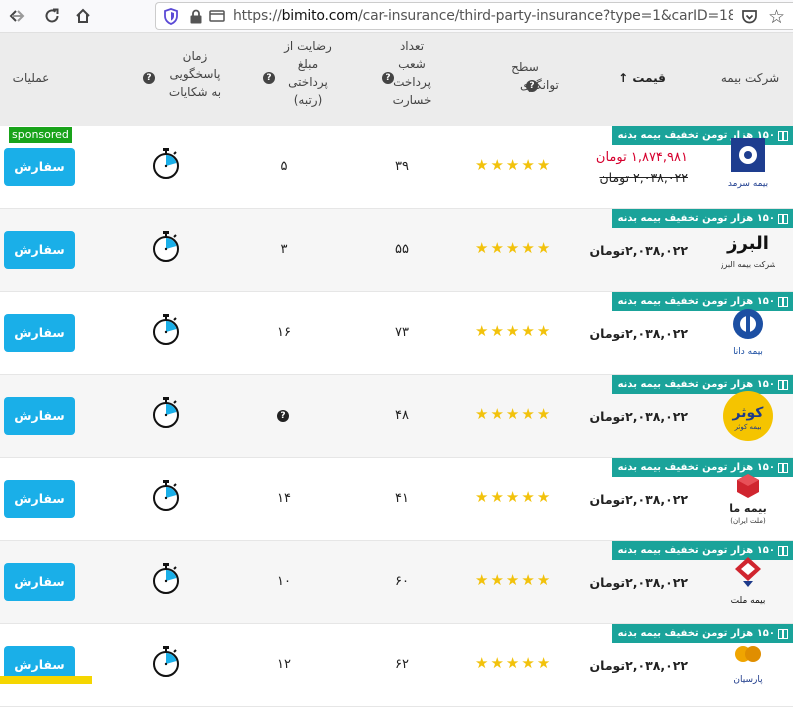  I want to click on sarmad-logo-text: بیمه سرمد, so click(748, 184).